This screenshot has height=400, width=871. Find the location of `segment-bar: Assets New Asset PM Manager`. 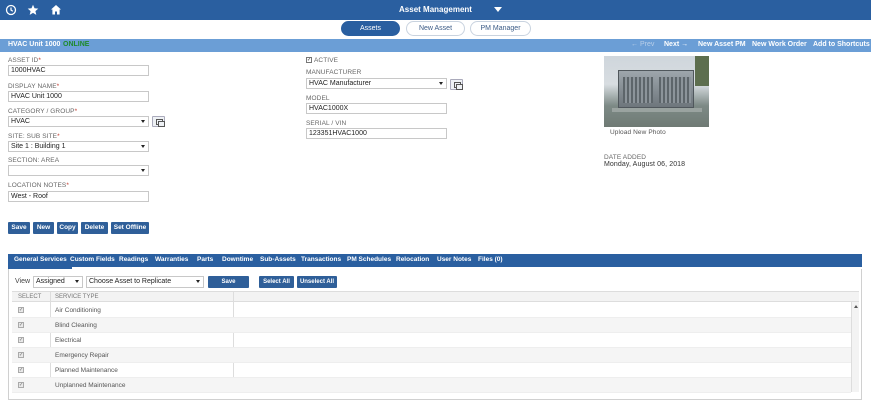

segment-bar: Assets New Asset PM Manager is located at coordinates (435, 29).